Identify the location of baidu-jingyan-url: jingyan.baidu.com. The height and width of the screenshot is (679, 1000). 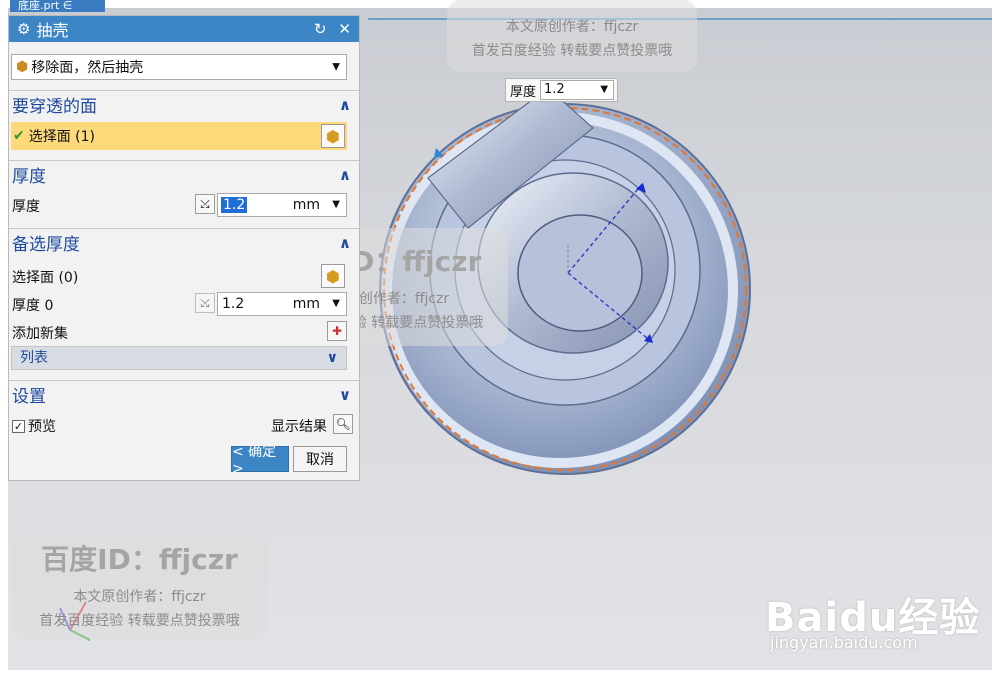
(844, 642).